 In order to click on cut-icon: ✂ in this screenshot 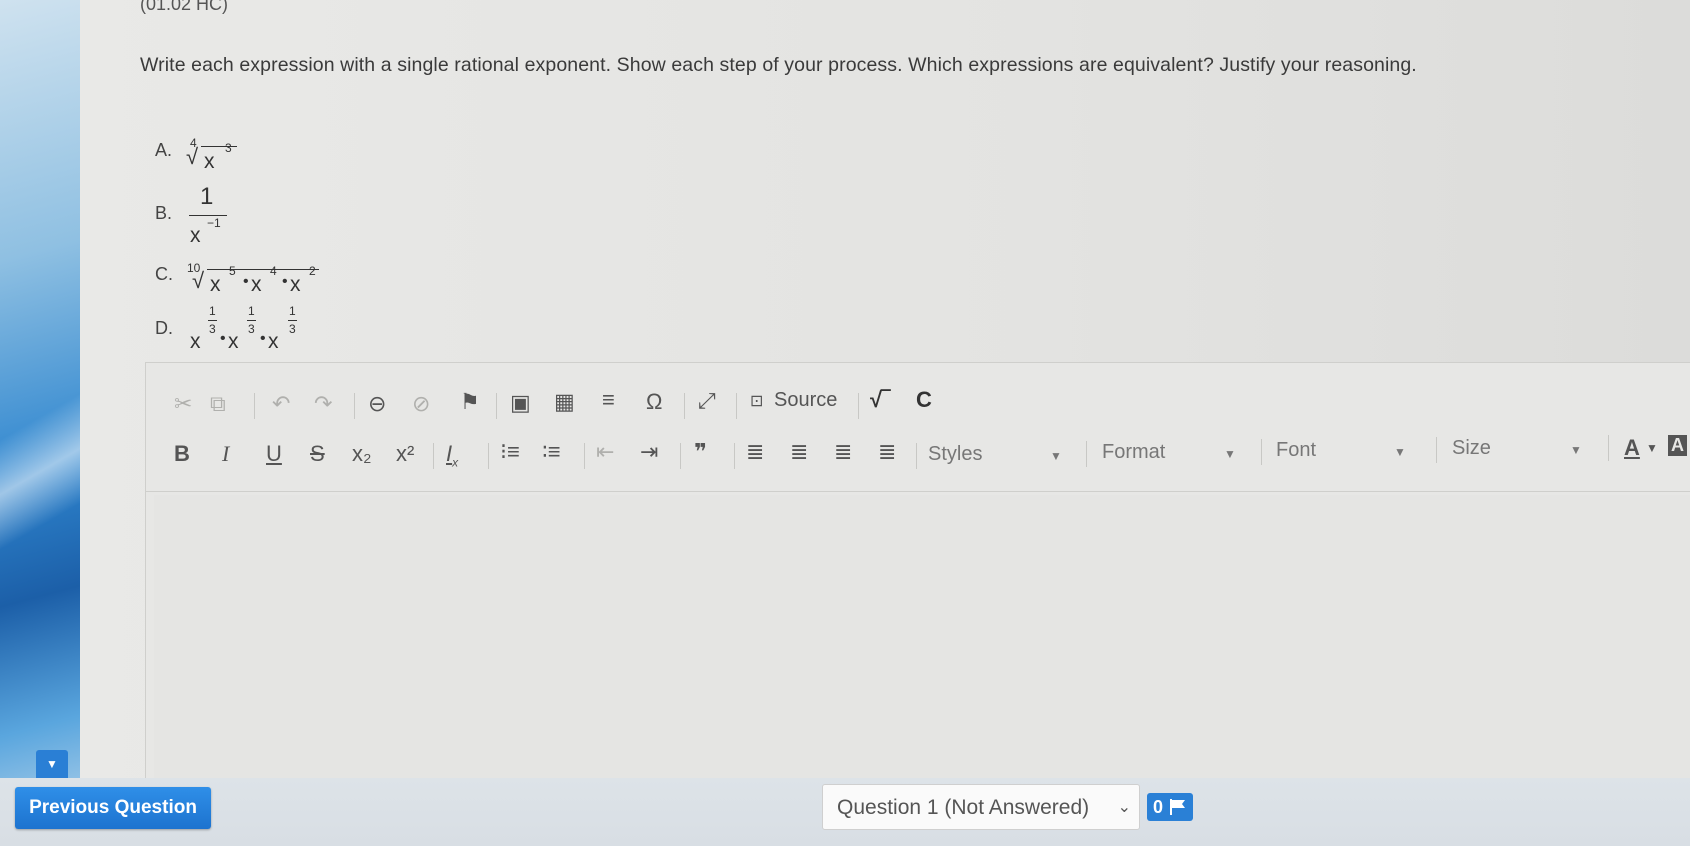, I will do `click(183, 404)`.